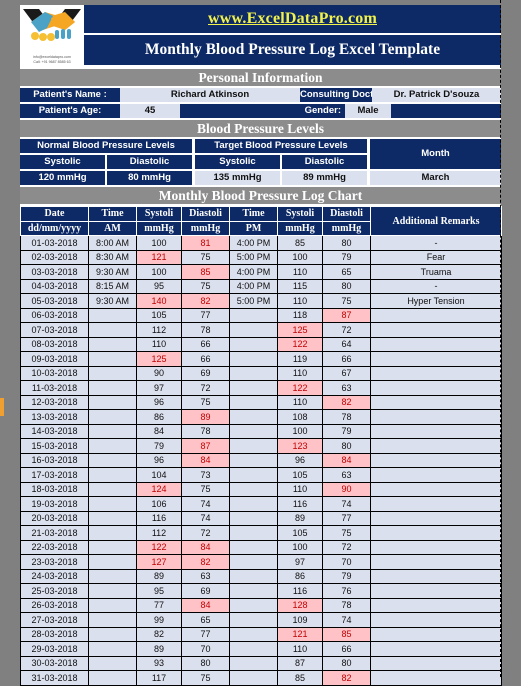 Image resolution: width=521 pixels, height=686 pixels. I want to click on cell-time-am: 8:30 AM, so click(112, 257).